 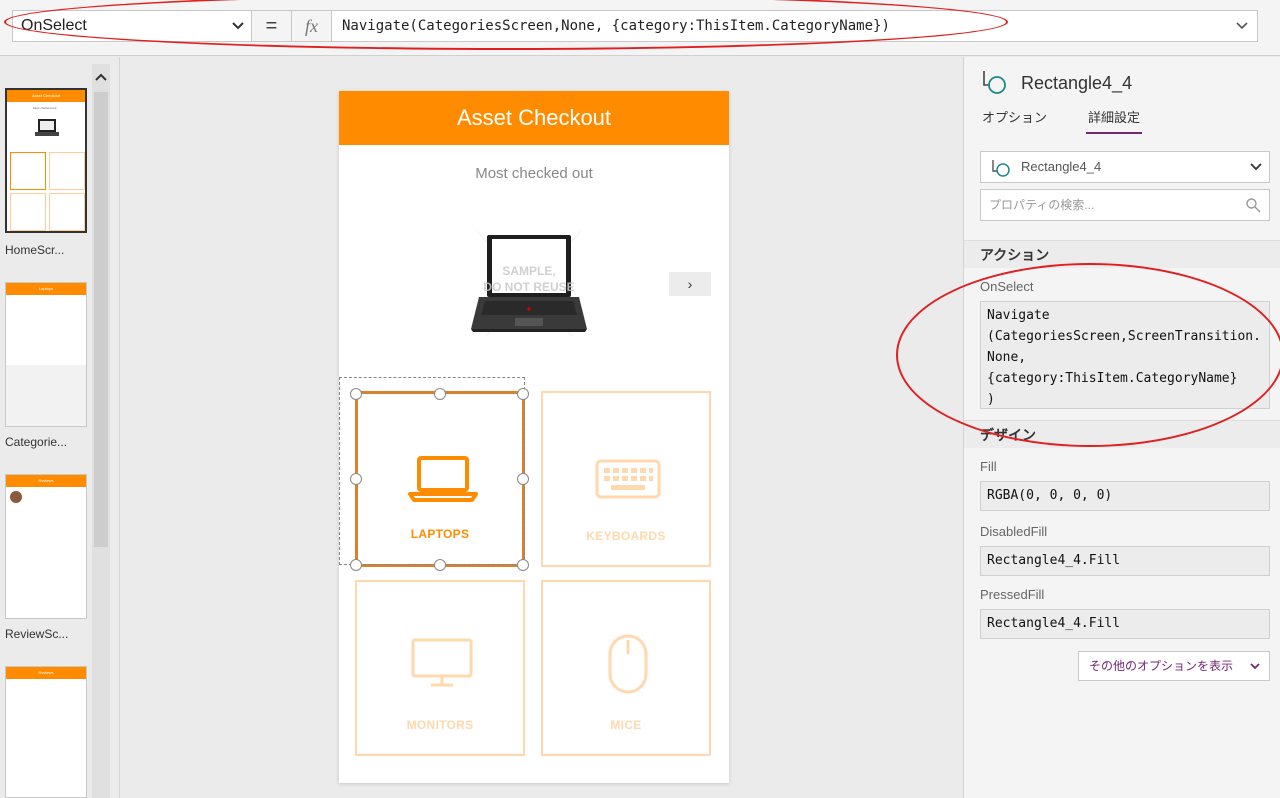 What do you see at coordinates (440, 394) in the screenshot?
I see `resize-handle-tc` at bounding box center [440, 394].